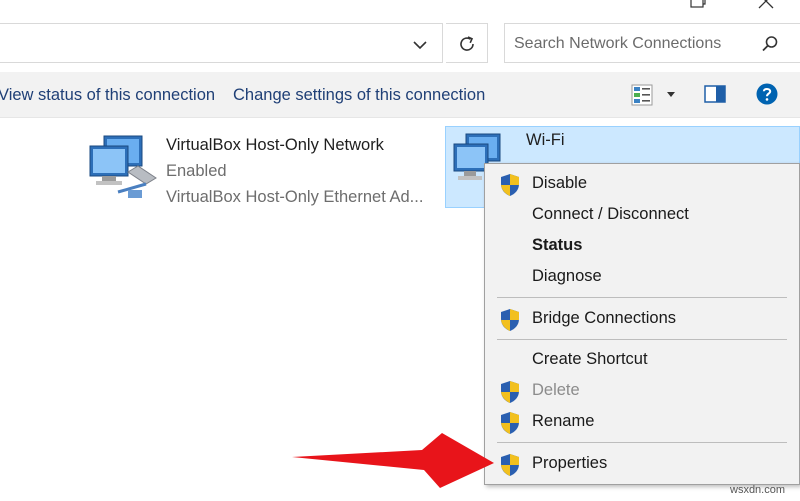  Describe the element at coordinates (610, 214) in the screenshot. I see `menu-item-label: Connect / Disconnect` at that location.